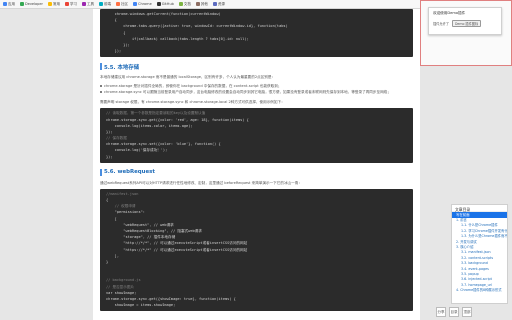 The image size is (512, 320). Describe the element at coordinates (479, 290) in the screenshot. I see `toc-item: 4. Chrome插件的8种展示形式` at that location.